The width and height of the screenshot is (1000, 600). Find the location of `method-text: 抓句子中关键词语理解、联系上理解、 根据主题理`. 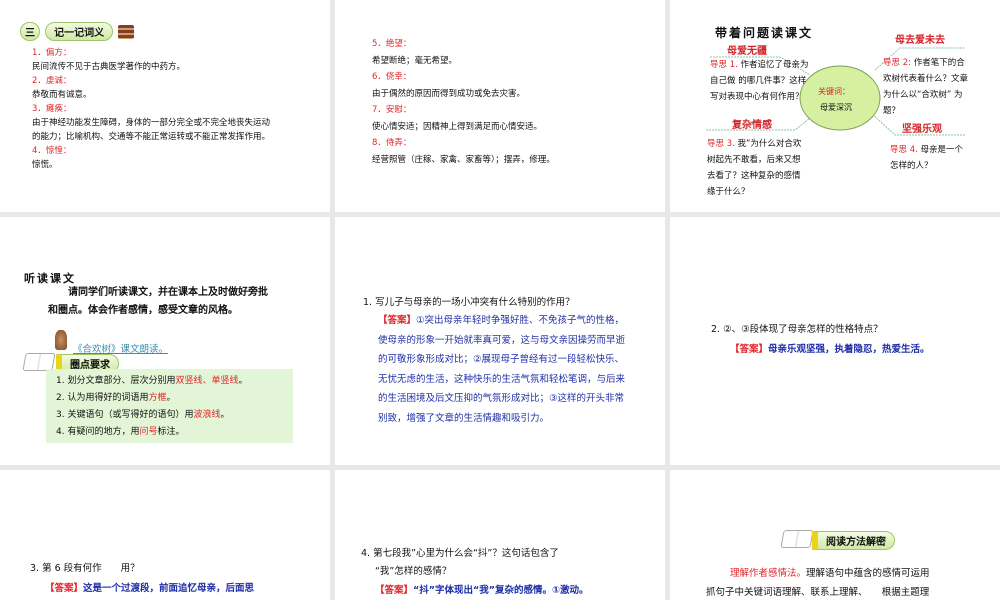

method-text: 抓句子中关键词语理解、联系上理解、 根据主题理 is located at coordinates (818, 592).